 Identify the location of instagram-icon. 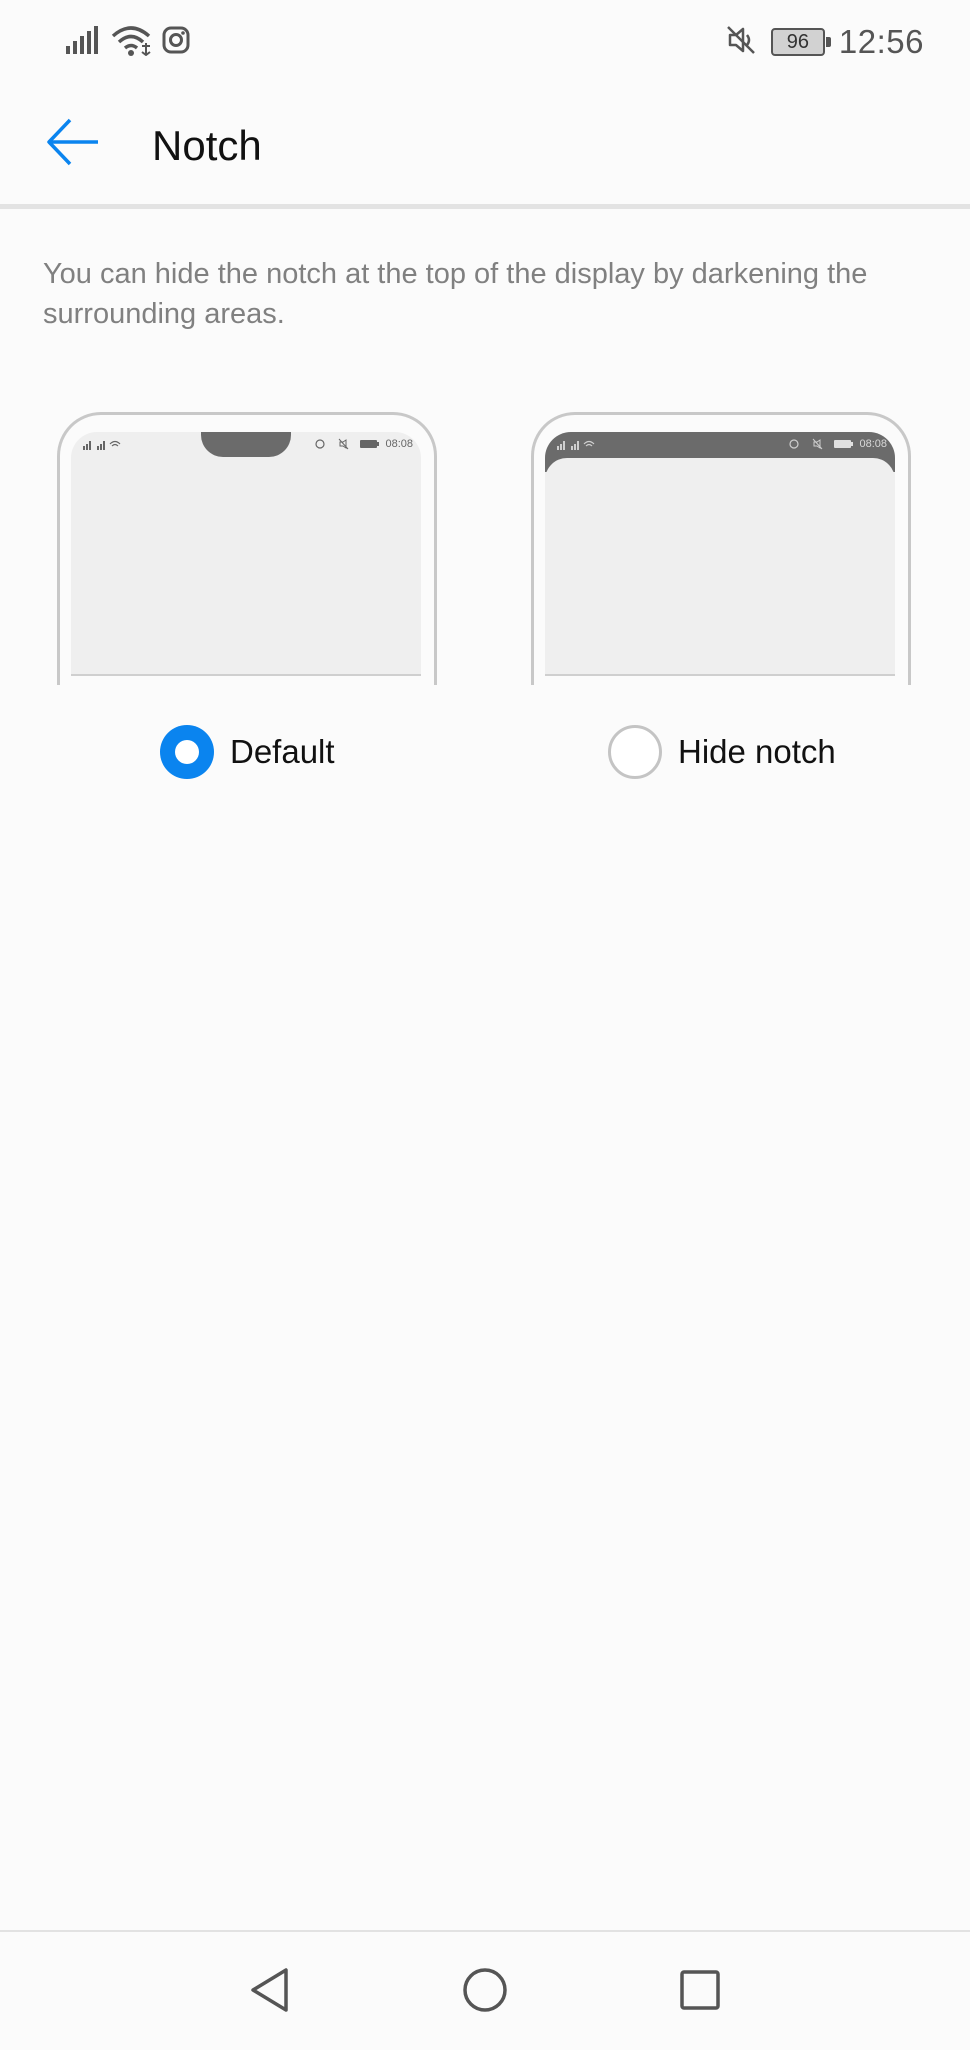
(176, 42).